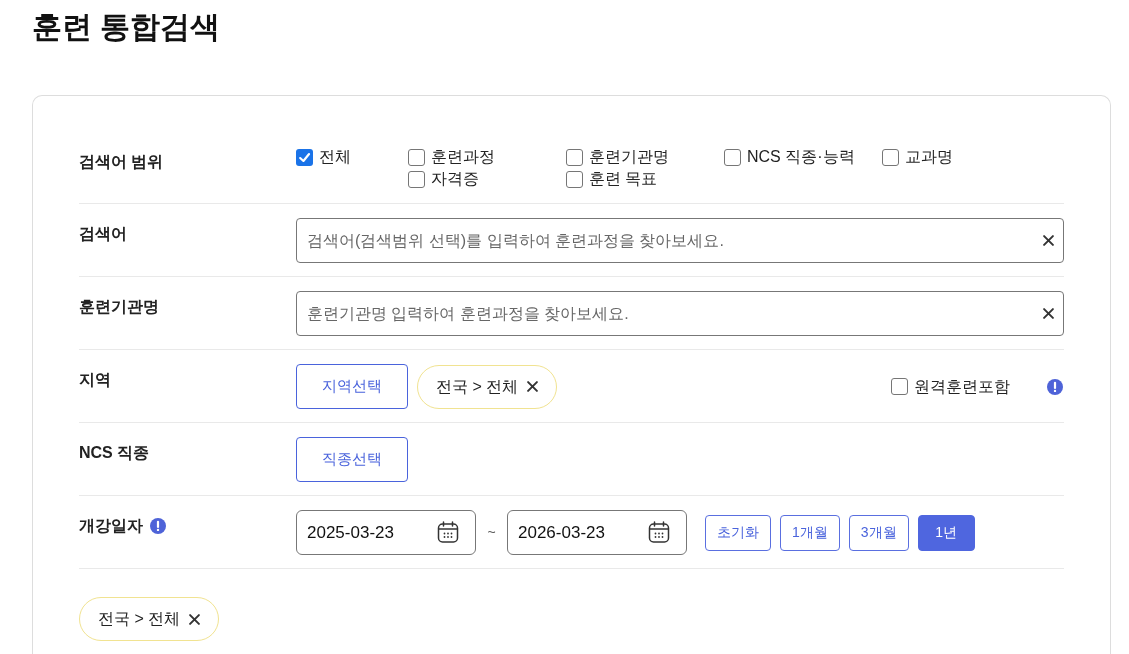  What do you see at coordinates (455, 179) in the screenshot?
I see `checkbox-label: 자격증` at bounding box center [455, 179].